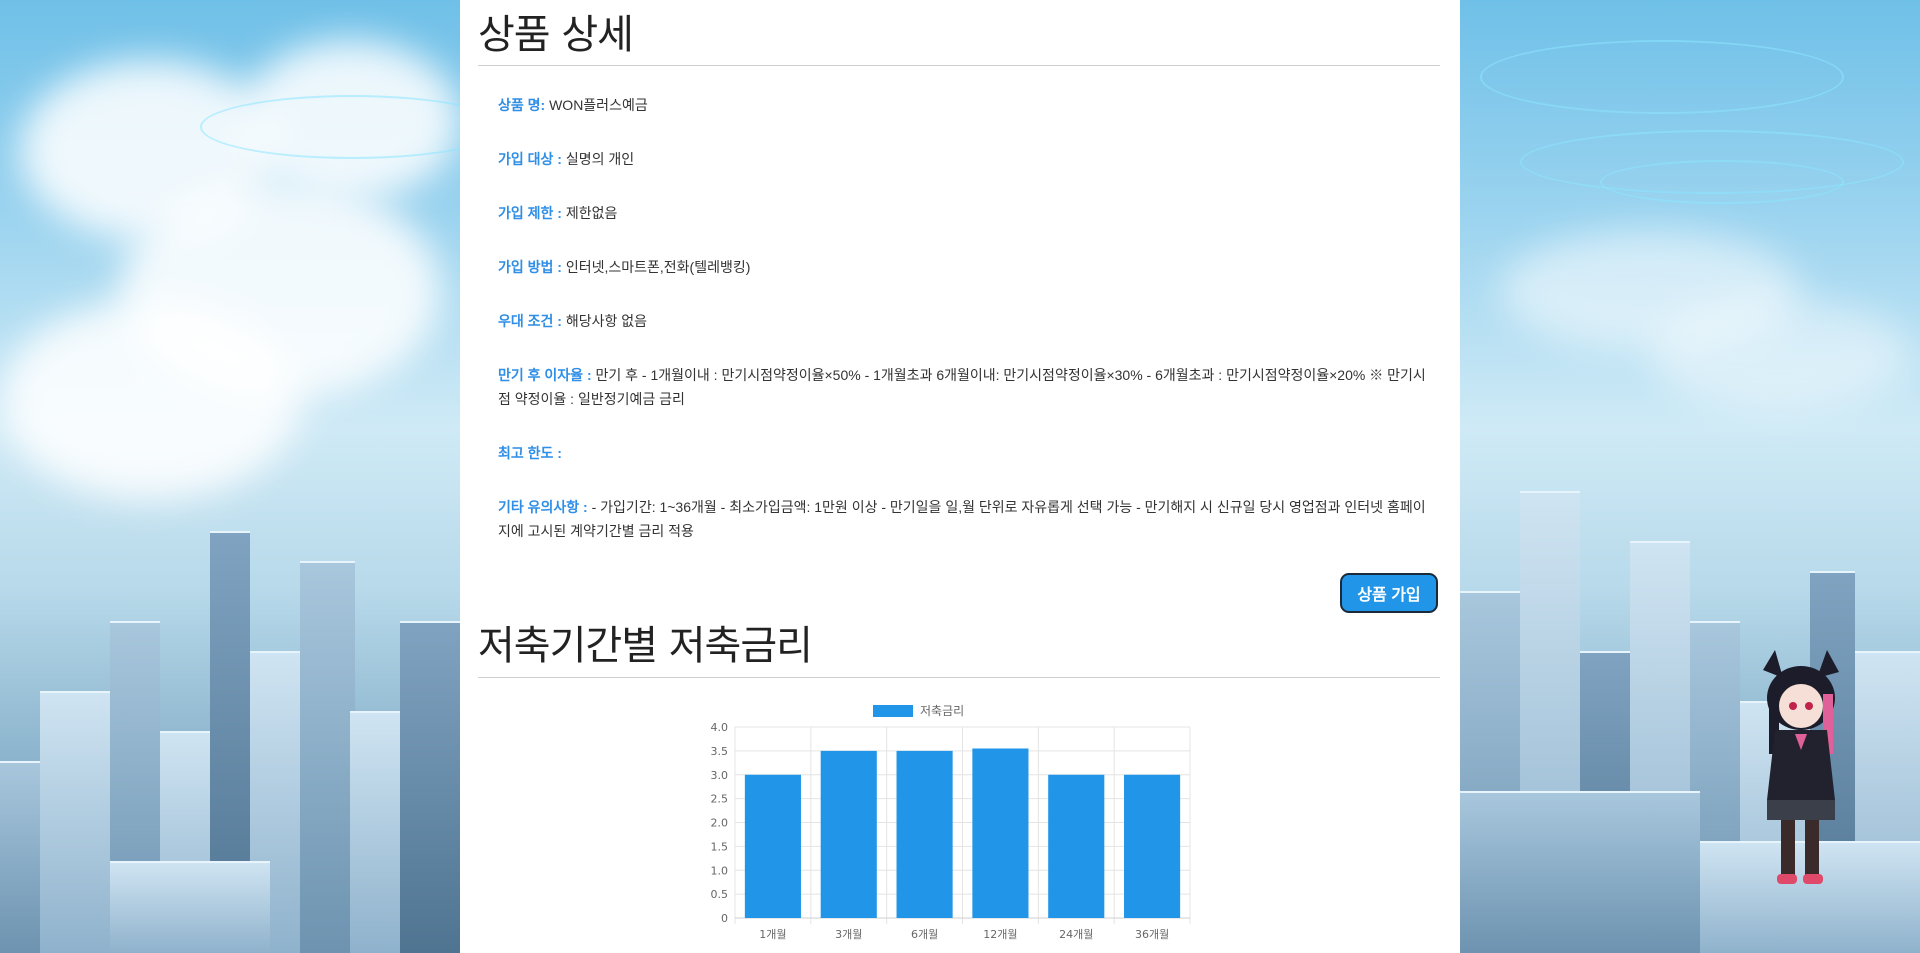 The image size is (1920, 953). What do you see at coordinates (942, 711) in the screenshot?
I see `legend-label: 저축금리` at bounding box center [942, 711].